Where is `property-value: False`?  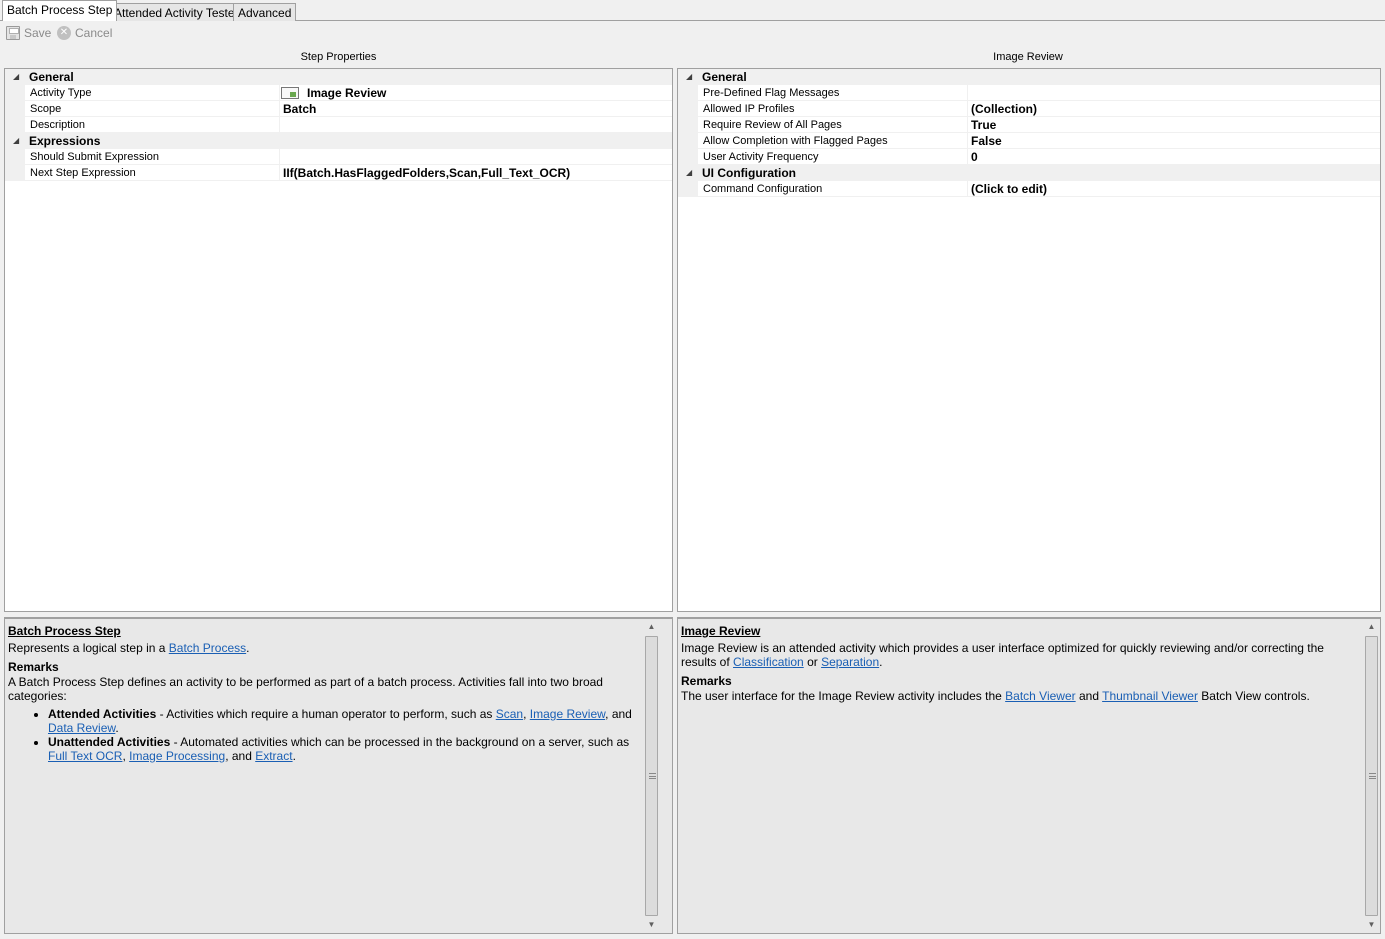 property-value: False is located at coordinates (986, 141).